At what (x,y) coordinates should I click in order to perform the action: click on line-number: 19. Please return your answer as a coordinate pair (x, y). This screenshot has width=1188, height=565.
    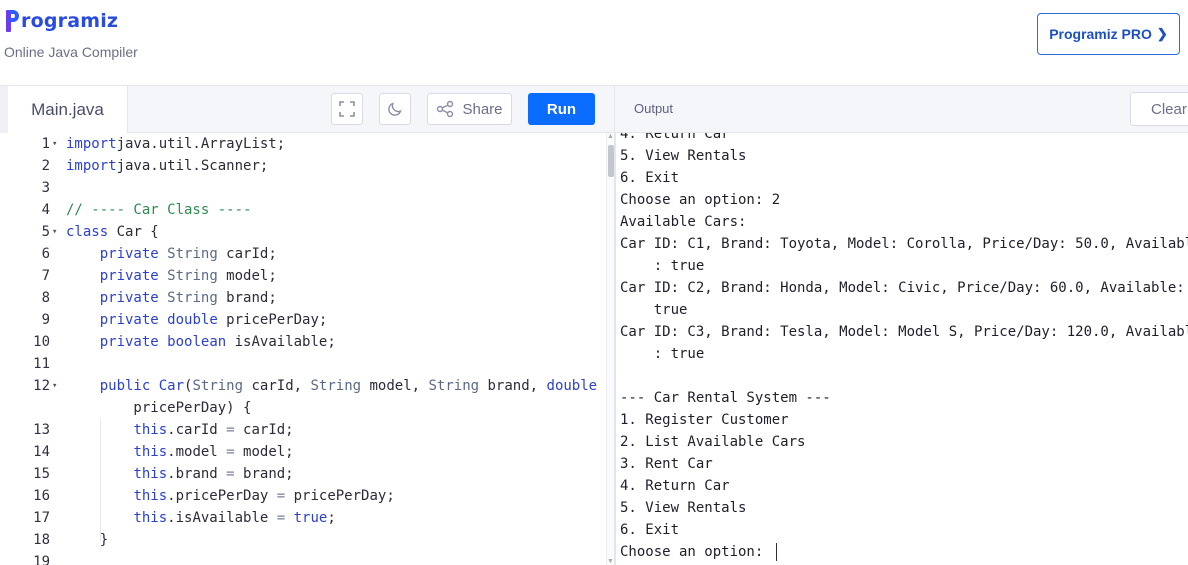
    Looking at the image, I should click on (41, 559).